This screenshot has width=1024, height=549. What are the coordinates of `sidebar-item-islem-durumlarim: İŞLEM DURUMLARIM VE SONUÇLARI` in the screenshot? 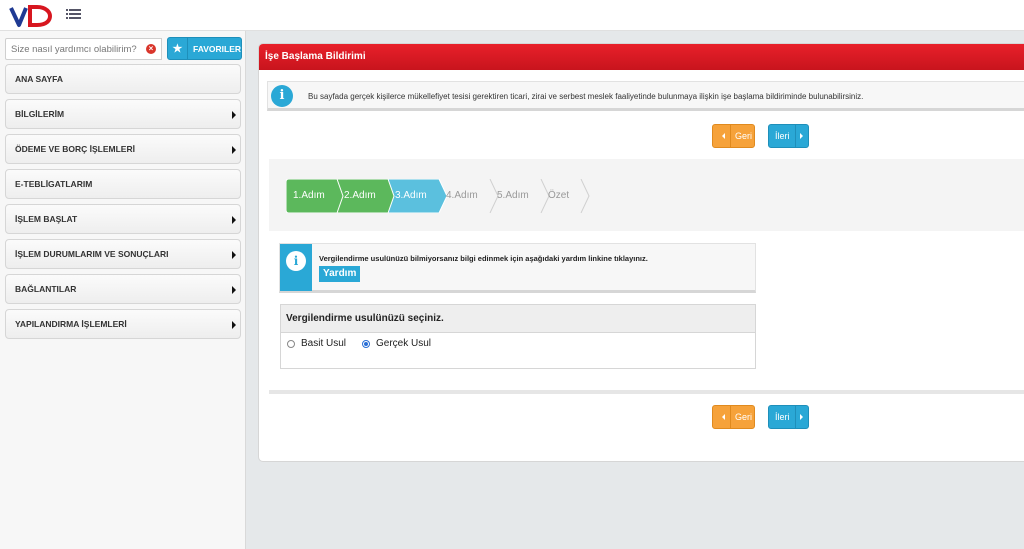 It's located at (123, 254).